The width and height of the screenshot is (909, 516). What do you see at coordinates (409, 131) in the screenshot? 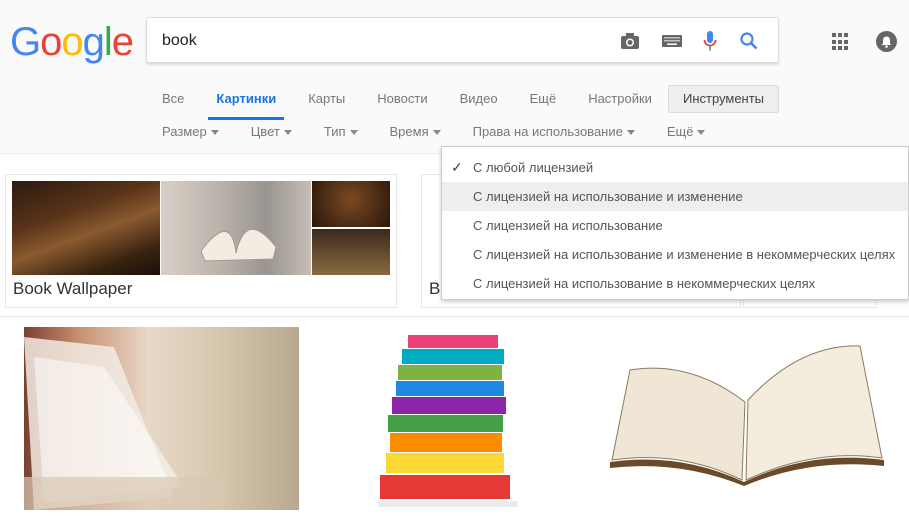
I see `filter-label: Время` at bounding box center [409, 131].